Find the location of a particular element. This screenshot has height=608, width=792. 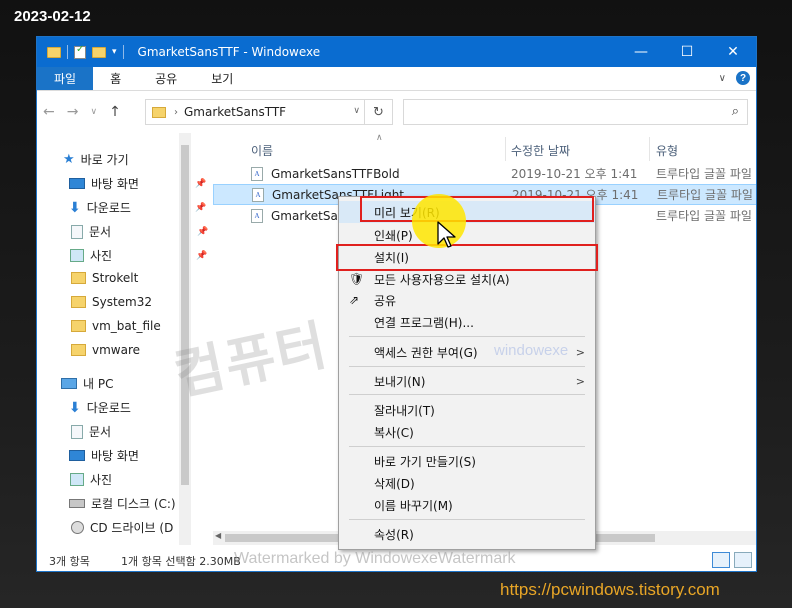

column-header-name: 이름 is located at coordinates (262, 150).